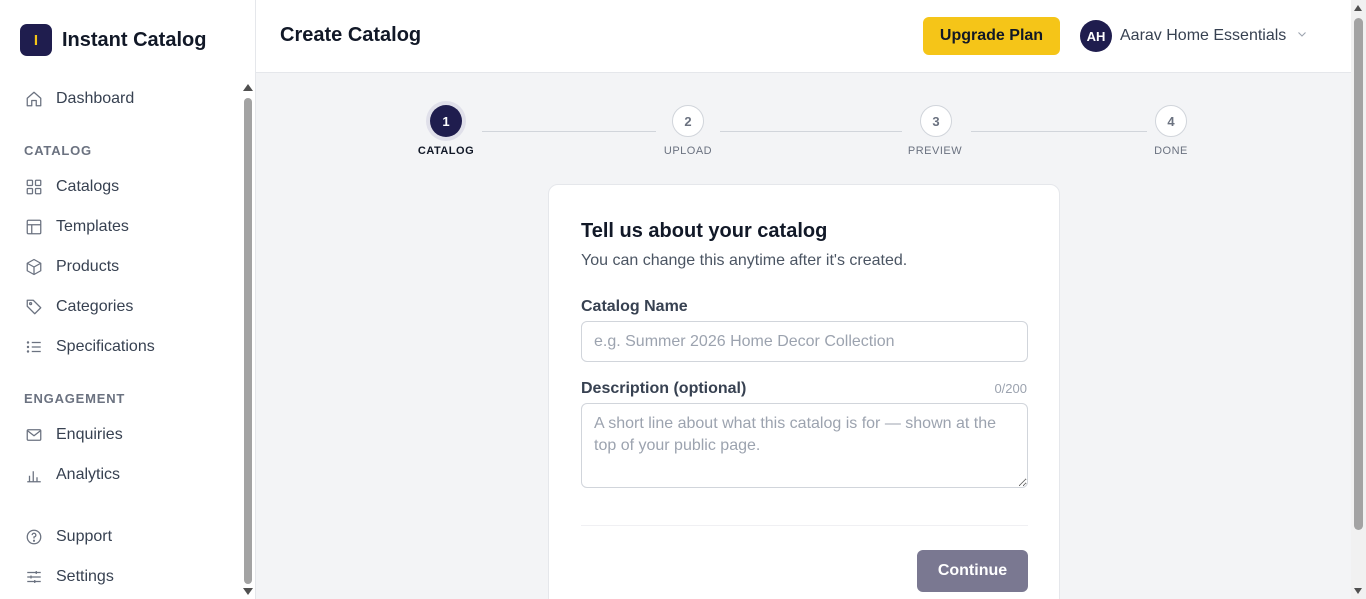  What do you see at coordinates (34, 537) in the screenshot?
I see `help-circle-icon` at bounding box center [34, 537].